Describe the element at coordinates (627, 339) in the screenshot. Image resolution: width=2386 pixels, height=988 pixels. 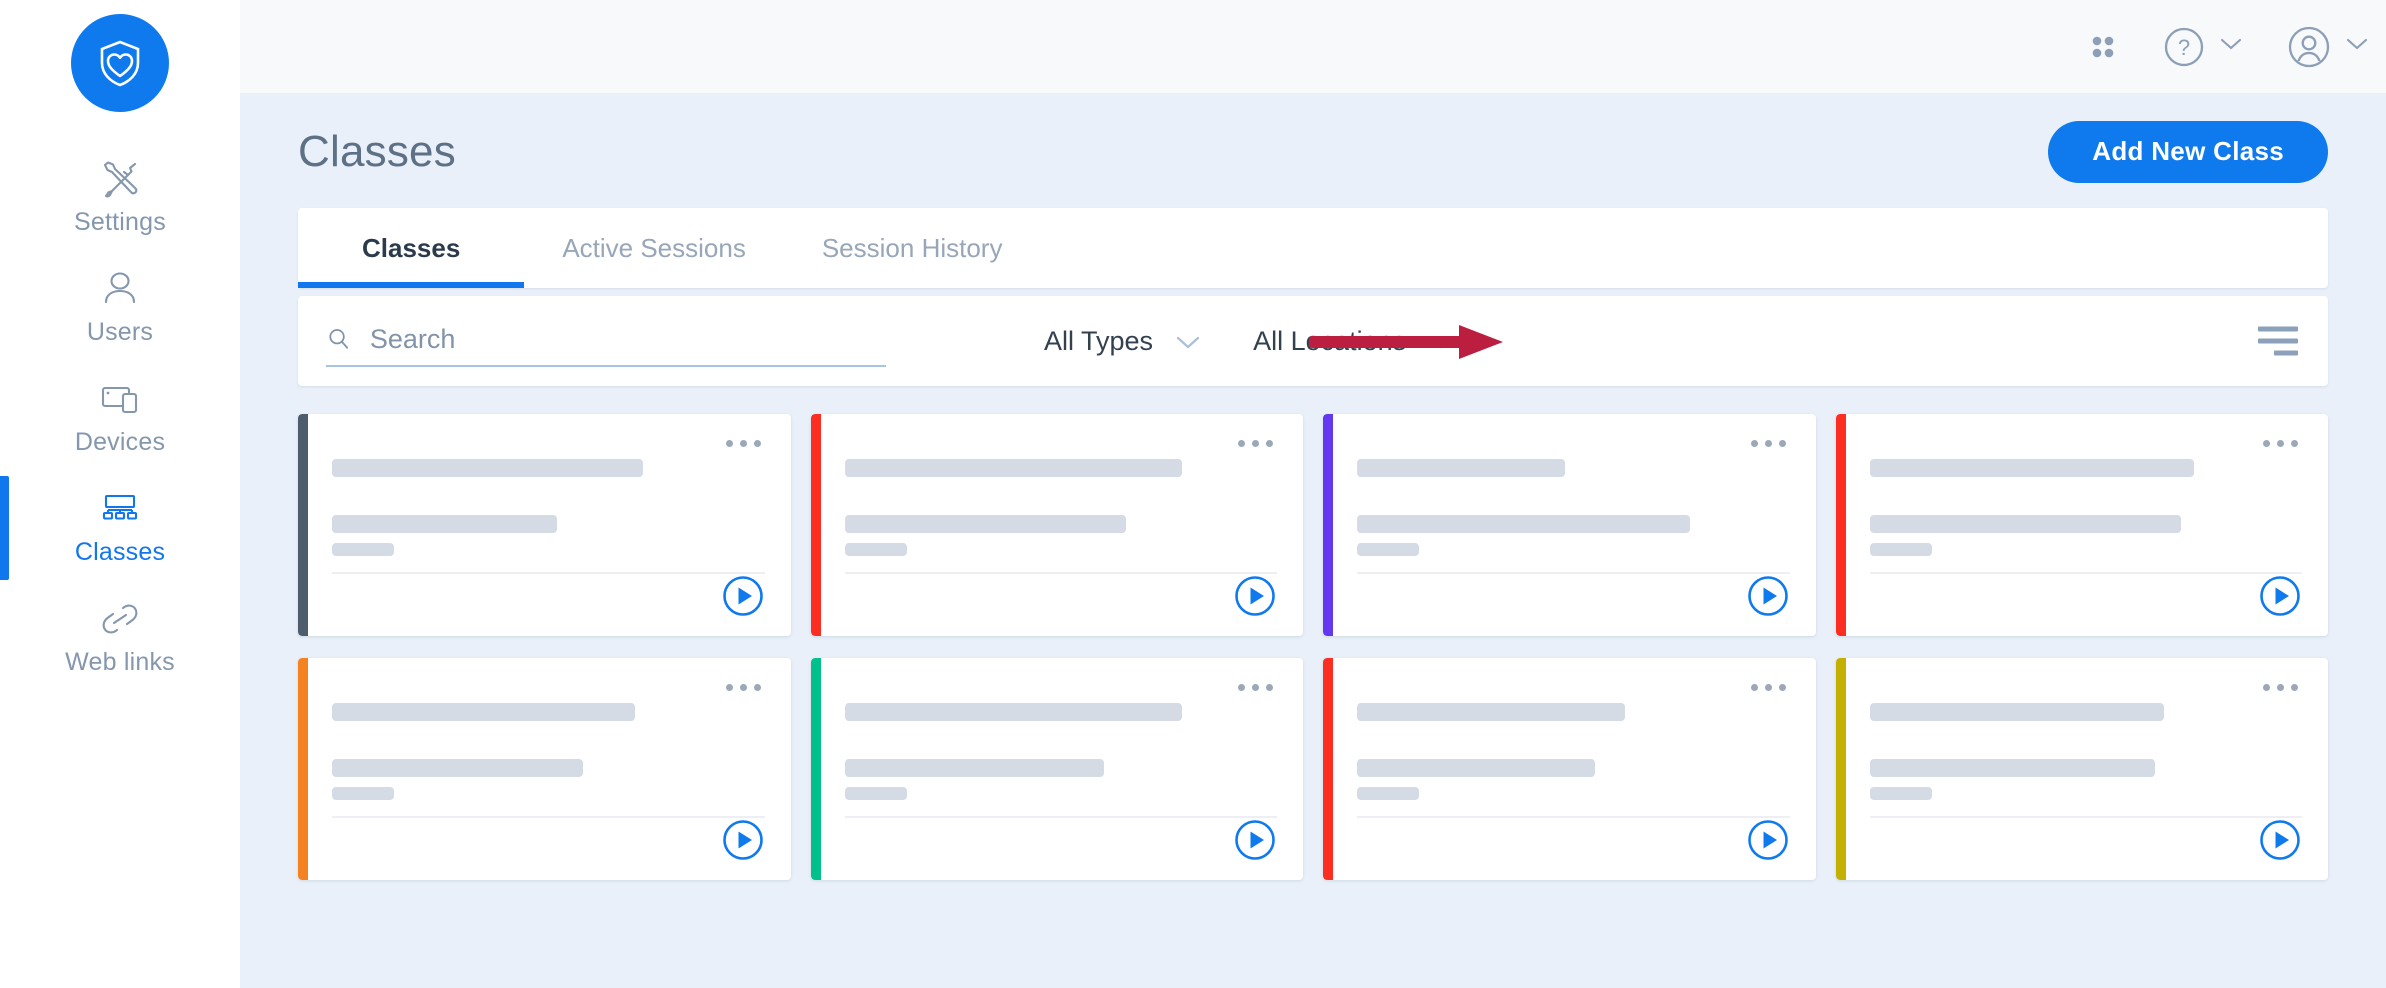
I see `search-input` at that location.